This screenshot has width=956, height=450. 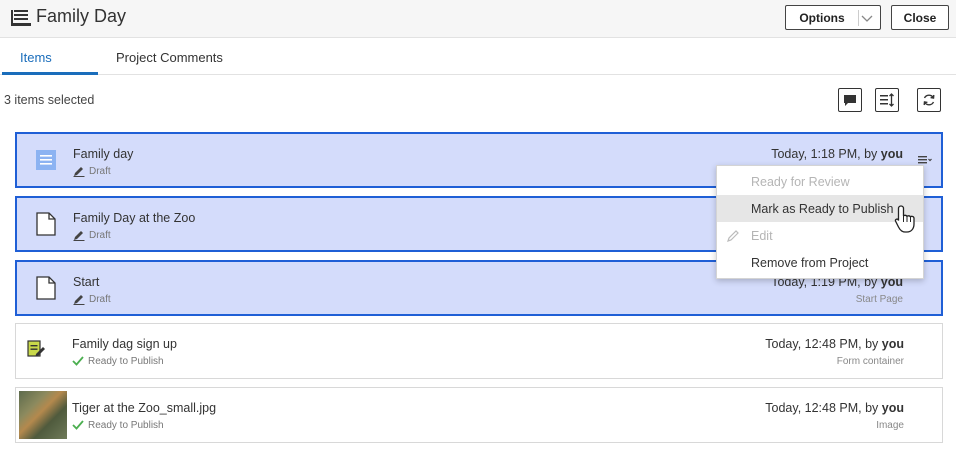 I want to click on options-button-label: Options, so click(x=822, y=17).